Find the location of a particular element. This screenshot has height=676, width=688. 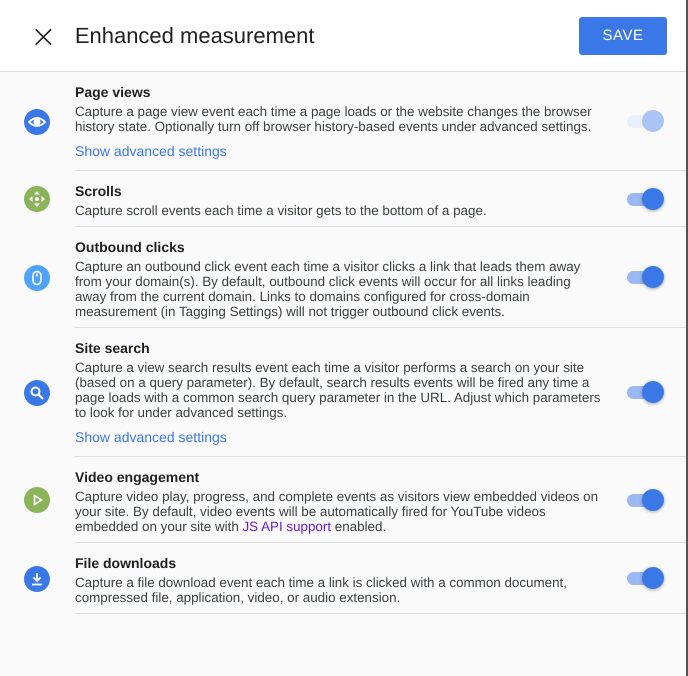

event-title: File downloads is located at coordinates (126, 563).